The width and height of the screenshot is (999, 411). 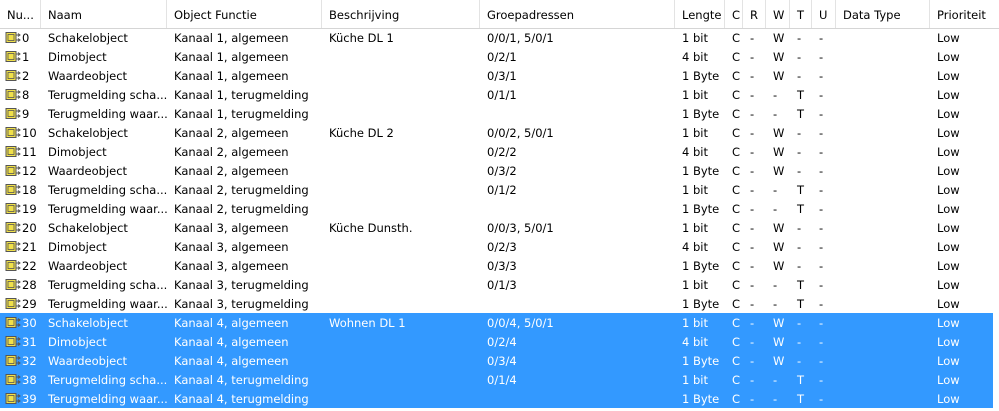 I want to click on column-header-name: Naam, so click(x=104, y=14).